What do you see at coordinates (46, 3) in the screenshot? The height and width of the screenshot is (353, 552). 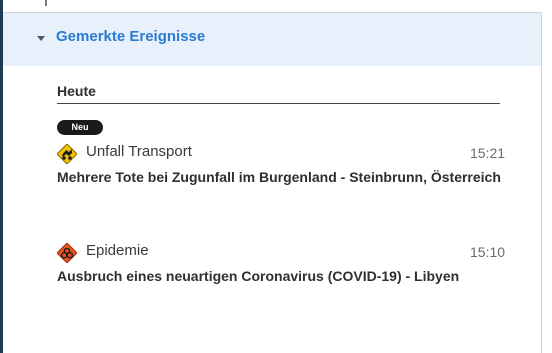 I see `divider-tick` at bounding box center [46, 3].